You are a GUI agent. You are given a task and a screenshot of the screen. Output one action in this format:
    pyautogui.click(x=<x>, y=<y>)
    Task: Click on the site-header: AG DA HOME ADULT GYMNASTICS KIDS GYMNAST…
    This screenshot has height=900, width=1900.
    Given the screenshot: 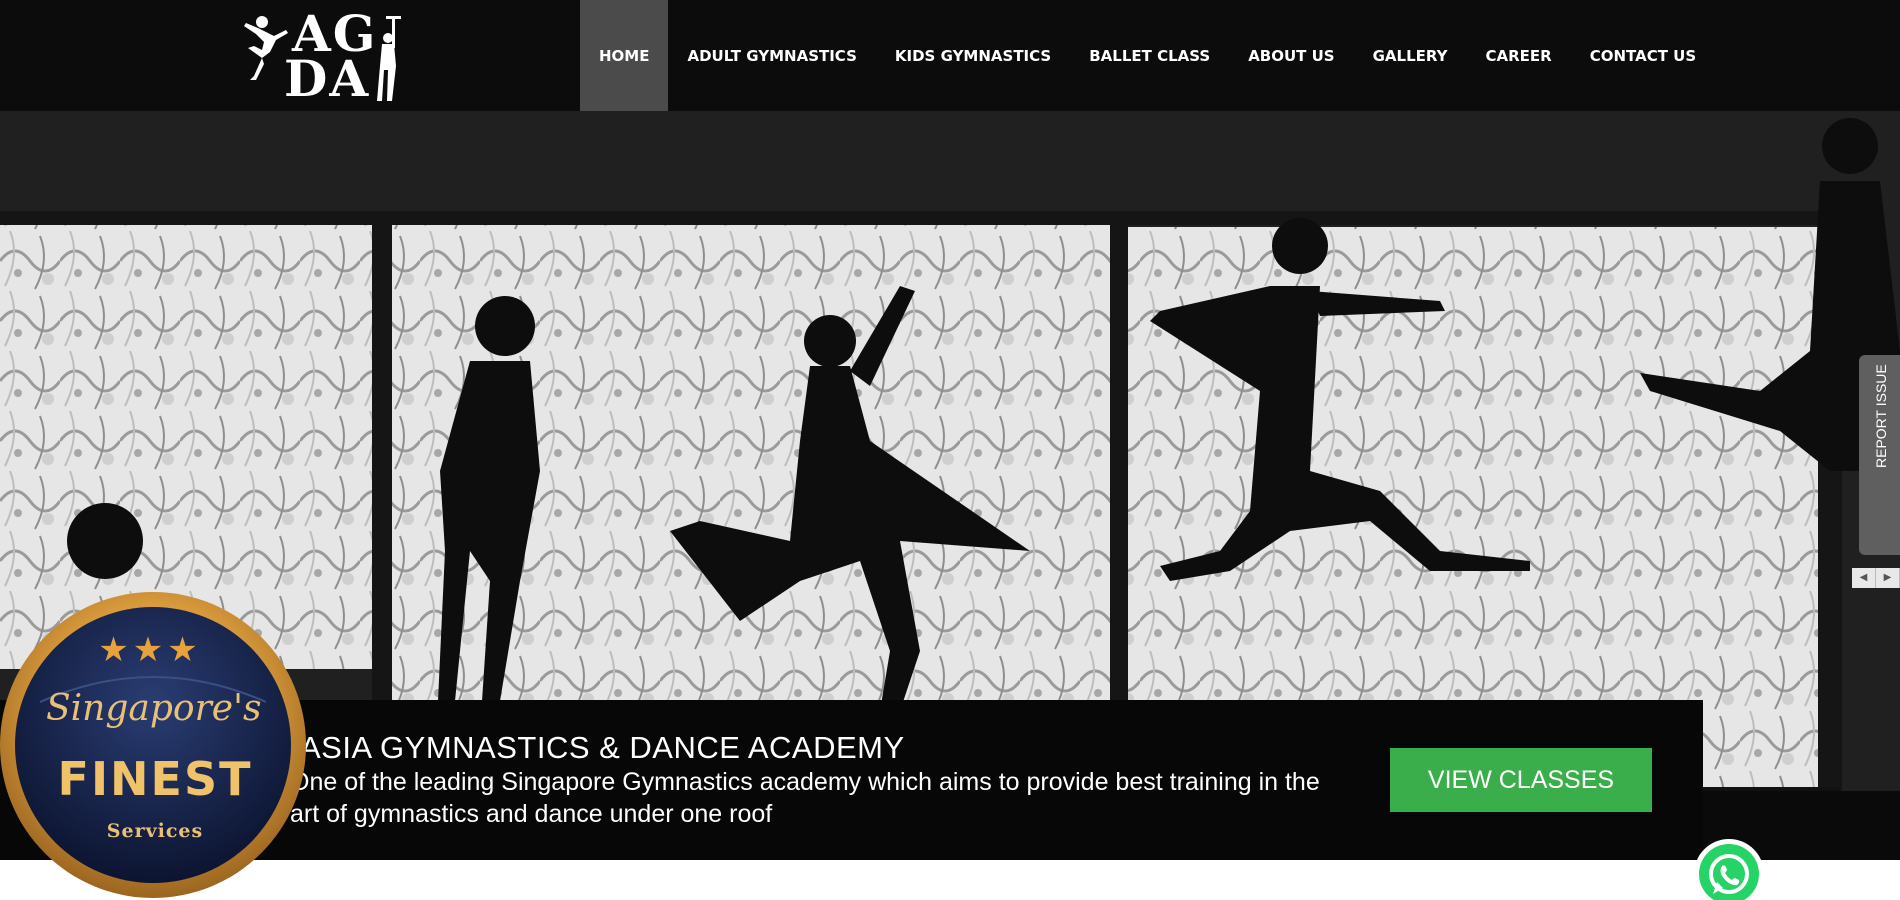 What is the action you would take?
    pyautogui.click(x=950, y=55)
    